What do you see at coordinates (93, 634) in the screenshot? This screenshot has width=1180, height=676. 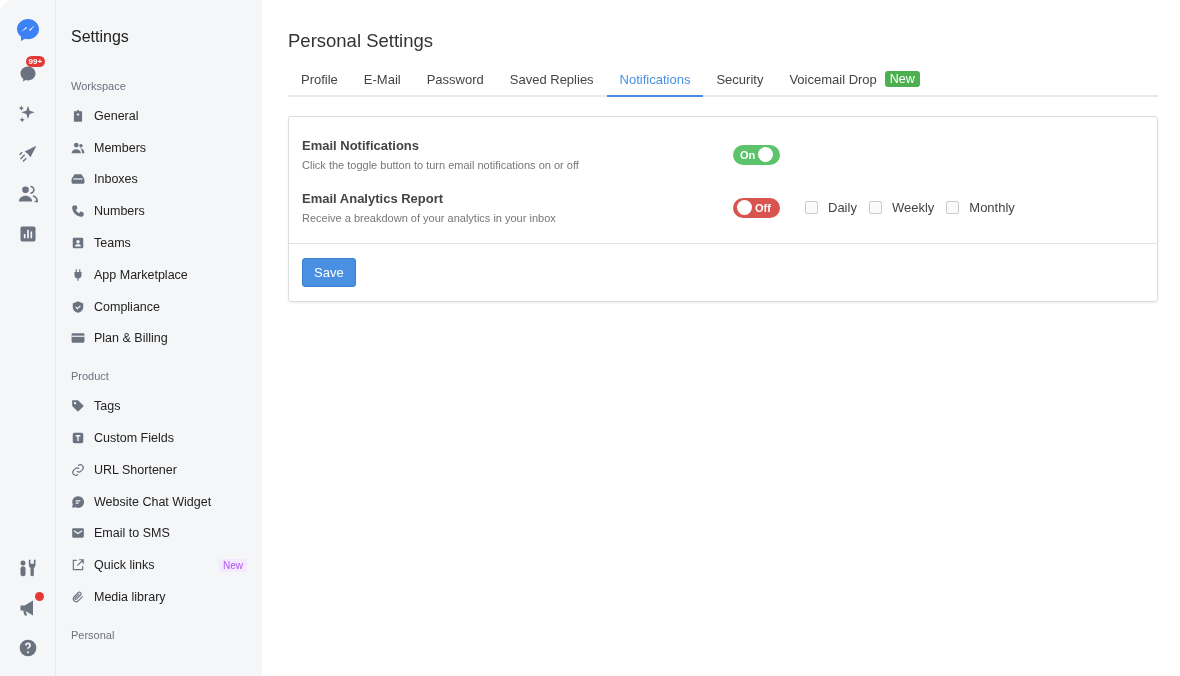 I see `section-heading: Personal` at bounding box center [93, 634].